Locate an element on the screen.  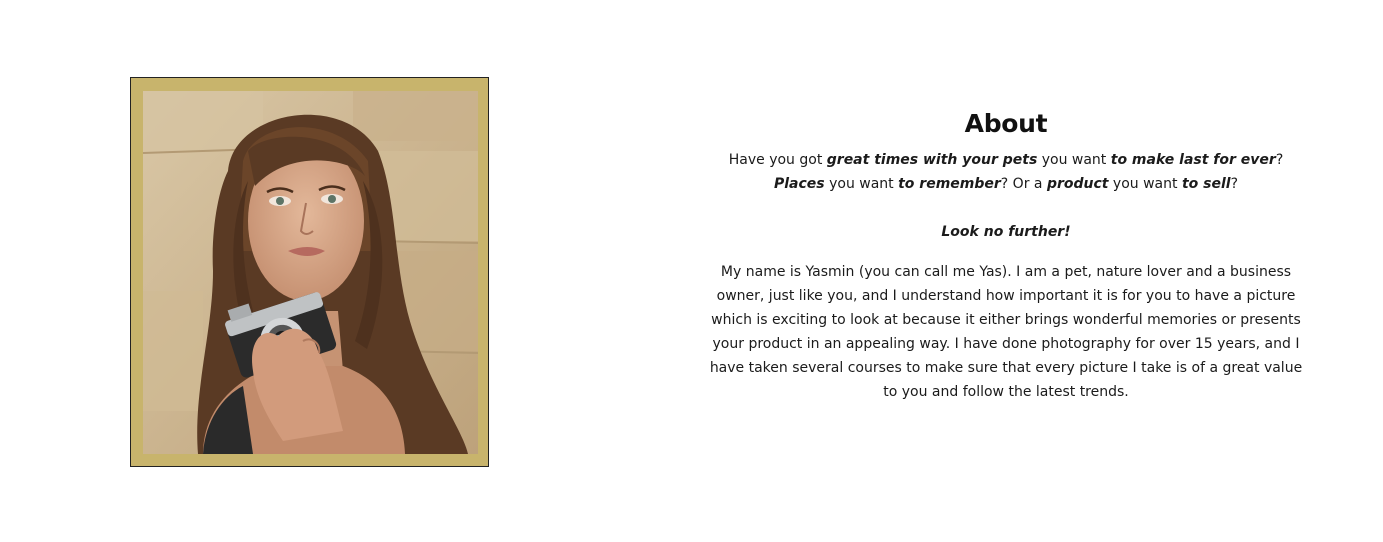
intro-emphasis: to sell is located at coordinates (1206, 184).